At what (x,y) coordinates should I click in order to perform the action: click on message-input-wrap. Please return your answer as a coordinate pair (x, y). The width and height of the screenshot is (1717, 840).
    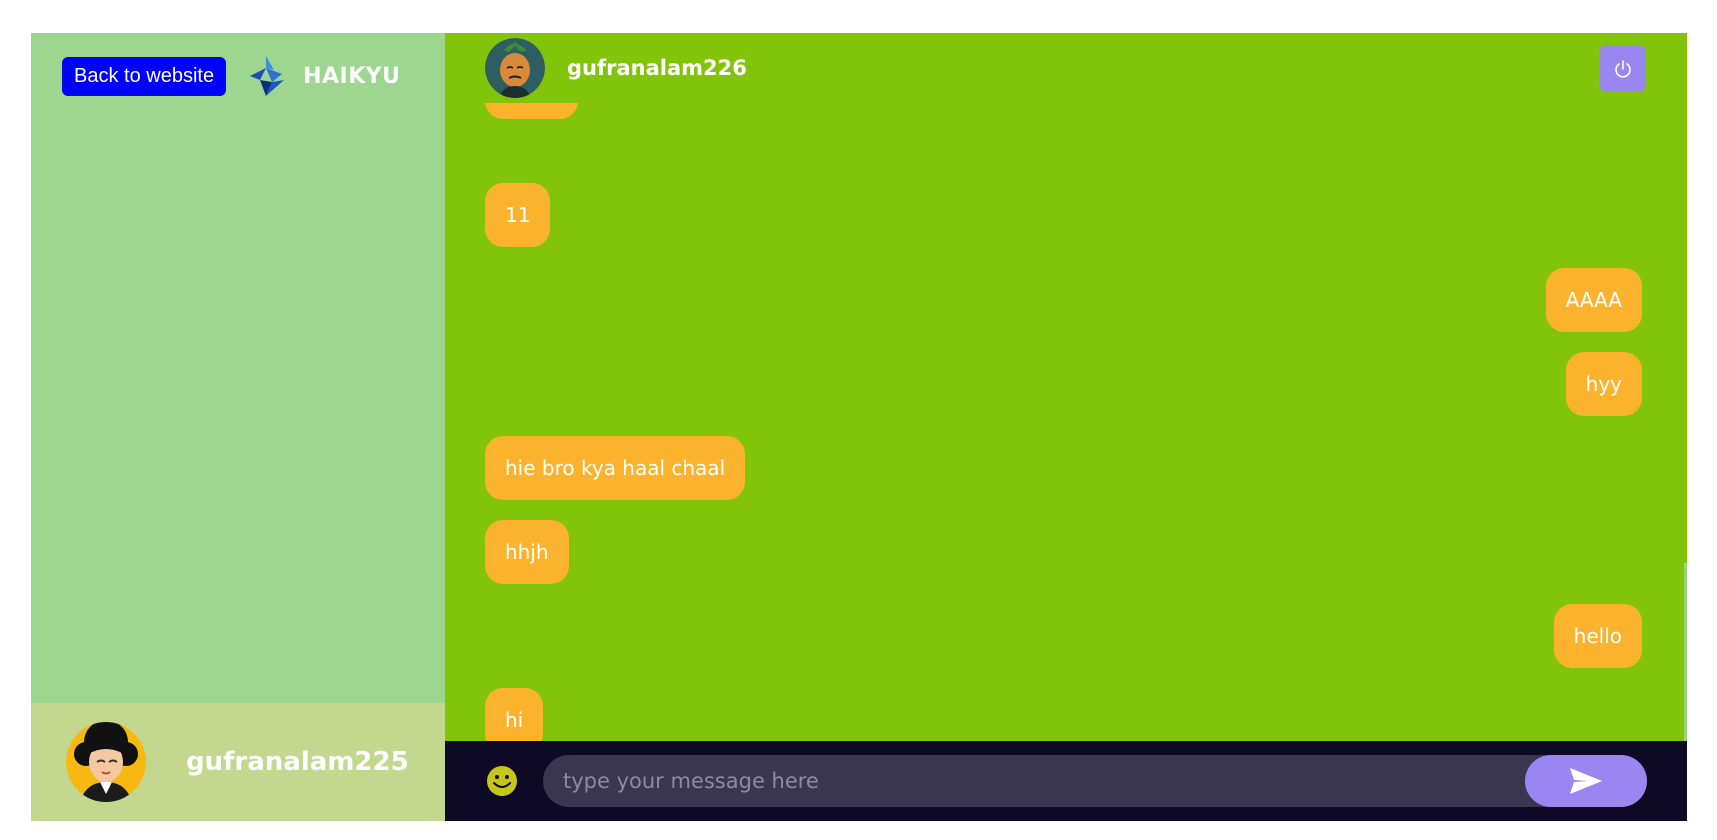
    Looking at the image, I should click on (1095, 781).